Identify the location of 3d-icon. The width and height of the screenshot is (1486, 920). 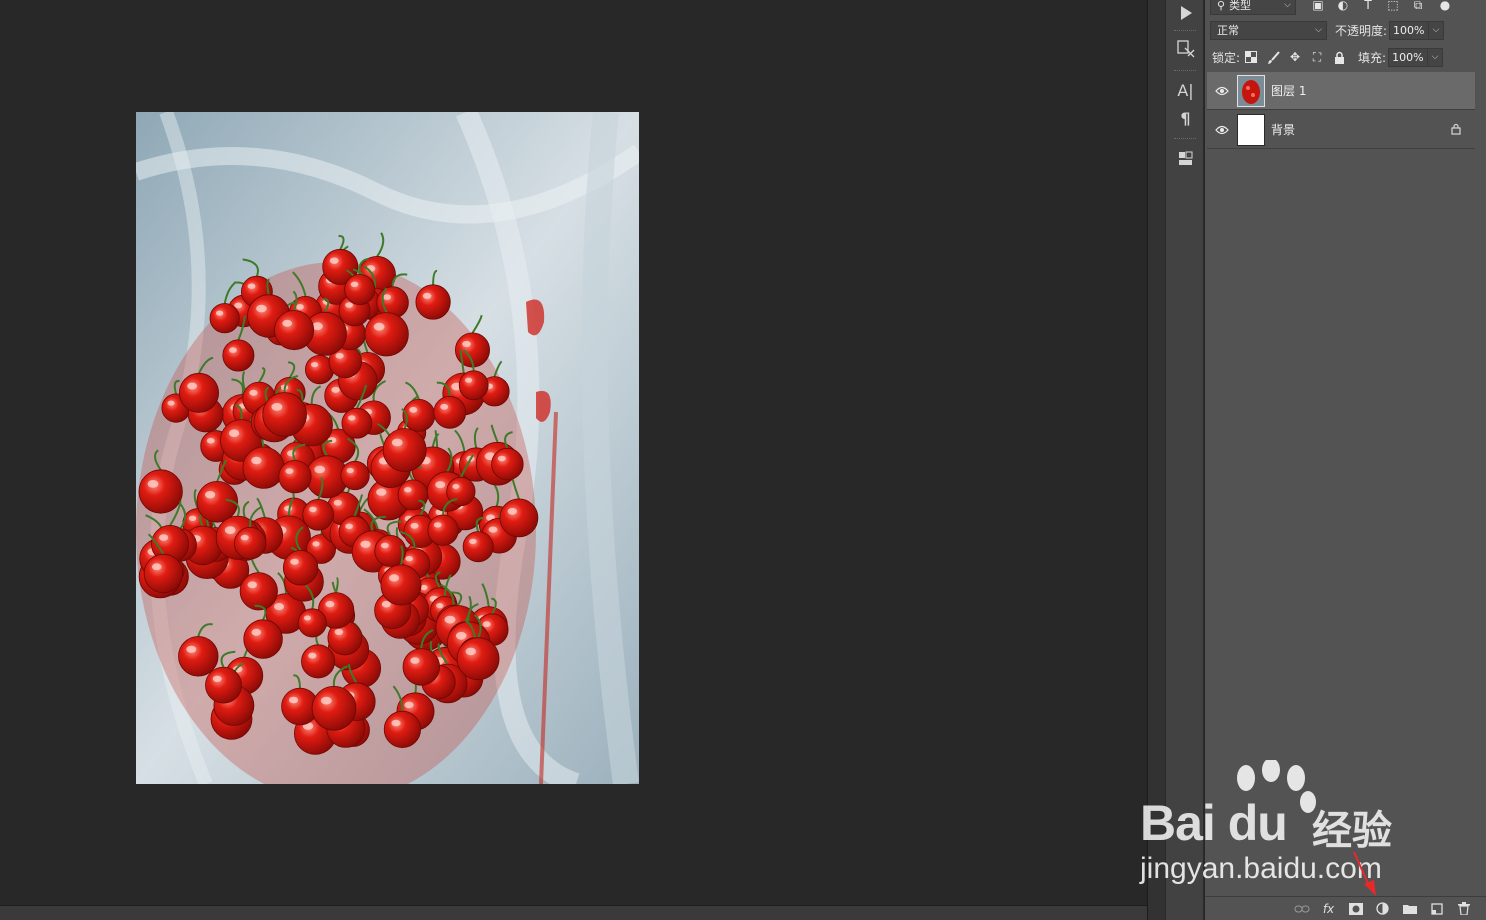
(1185, 158).